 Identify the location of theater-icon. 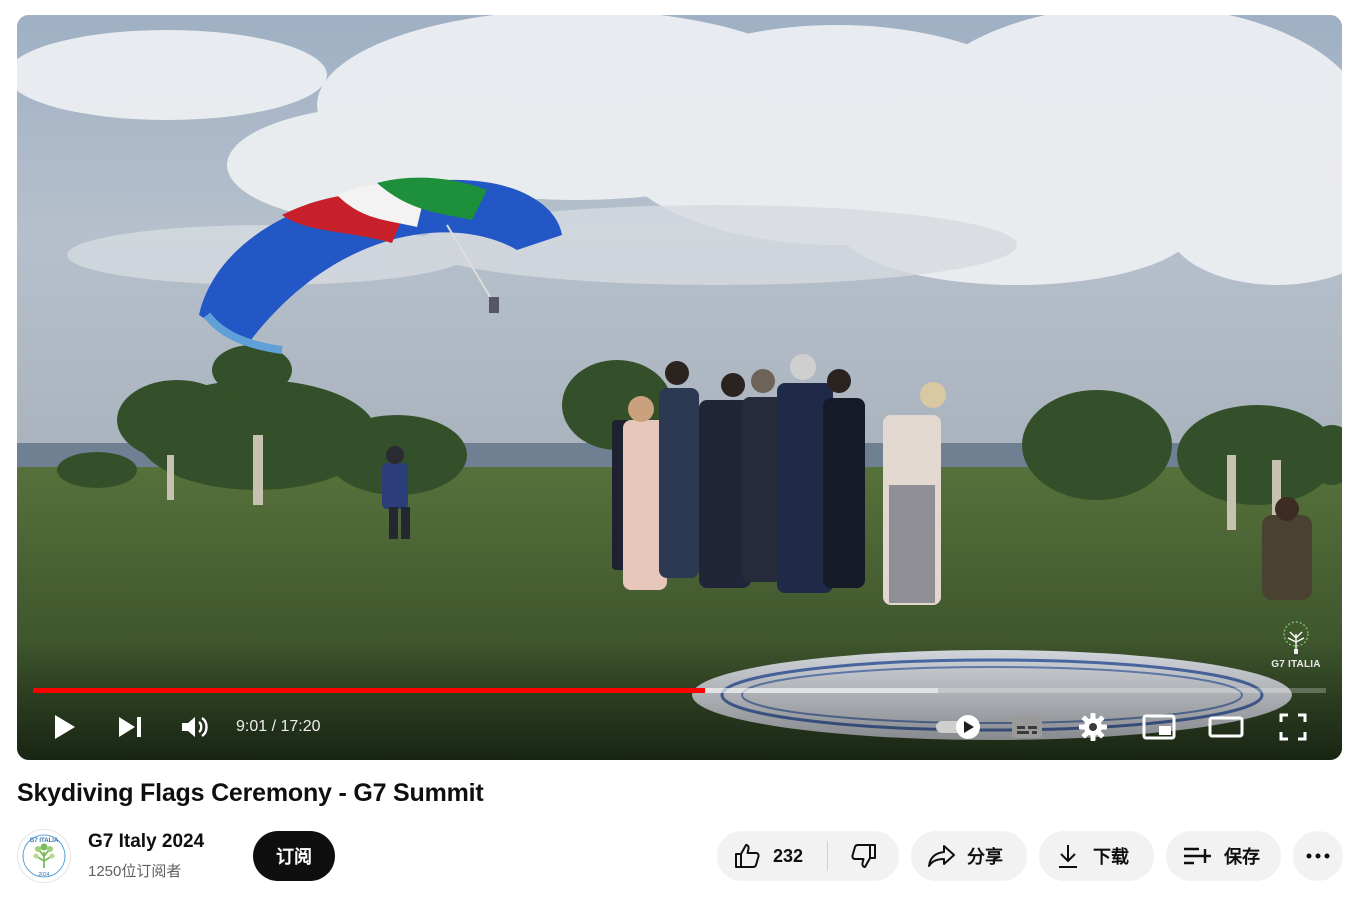
(1226, 727).